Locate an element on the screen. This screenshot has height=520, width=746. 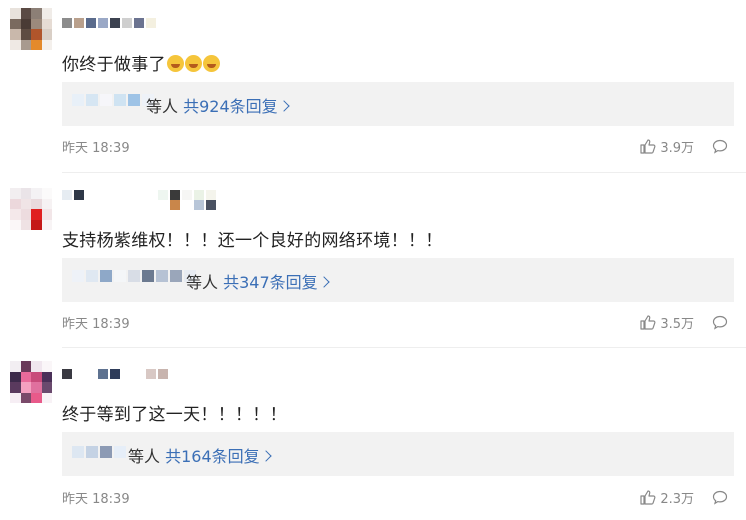
comment-text: 终于等到了这一天！！！！！ is located at coordinates (174, 415).